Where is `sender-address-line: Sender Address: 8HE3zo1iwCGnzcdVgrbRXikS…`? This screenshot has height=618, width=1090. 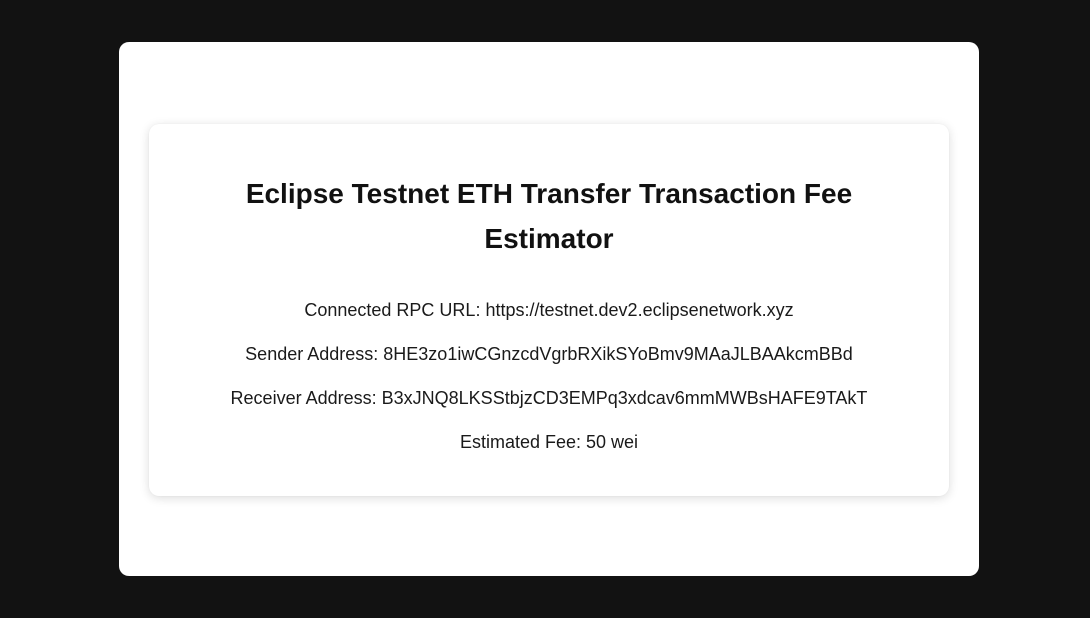
sender-address-line: Sender Address: 8HE3zo1iwCGnzcdVgrbRXikS… is located at coordinates (549, 354).